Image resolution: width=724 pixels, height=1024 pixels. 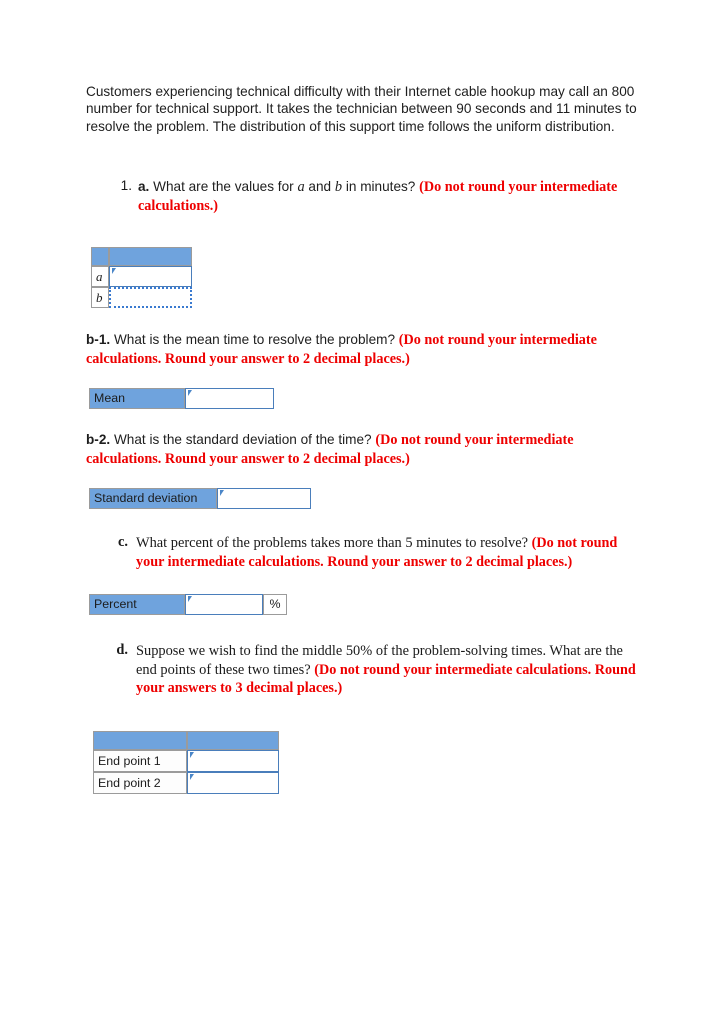 I want to click on answer-table-ab: a b, so click(x=141, y=277).